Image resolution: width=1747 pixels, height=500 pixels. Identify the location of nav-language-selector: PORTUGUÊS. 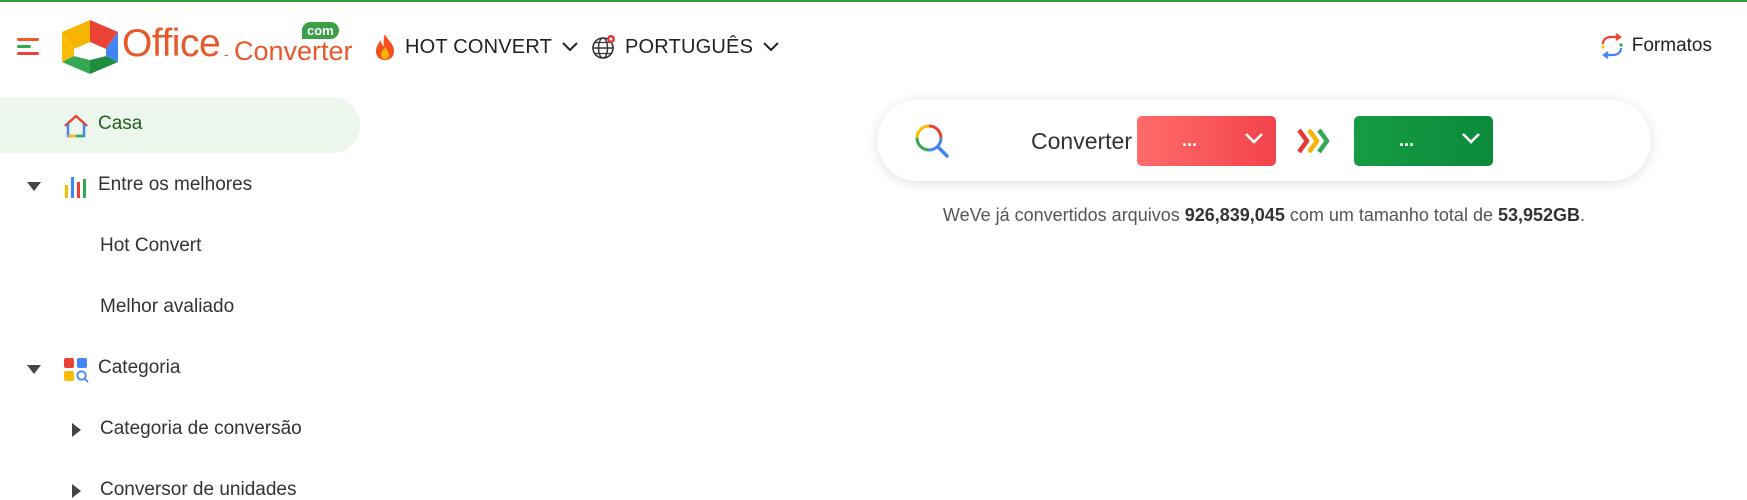
(685, 47).